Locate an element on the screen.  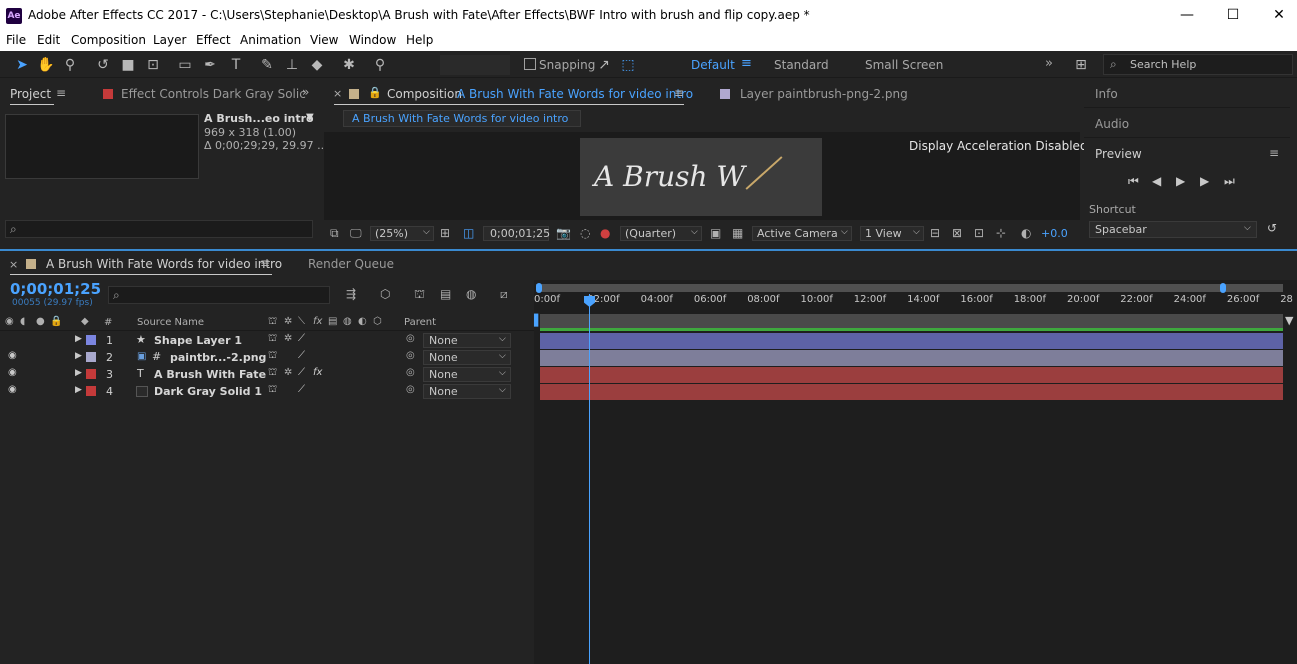
resolution-dropdown: (Quarter) ⌵ is located at coordinates (661, 233).